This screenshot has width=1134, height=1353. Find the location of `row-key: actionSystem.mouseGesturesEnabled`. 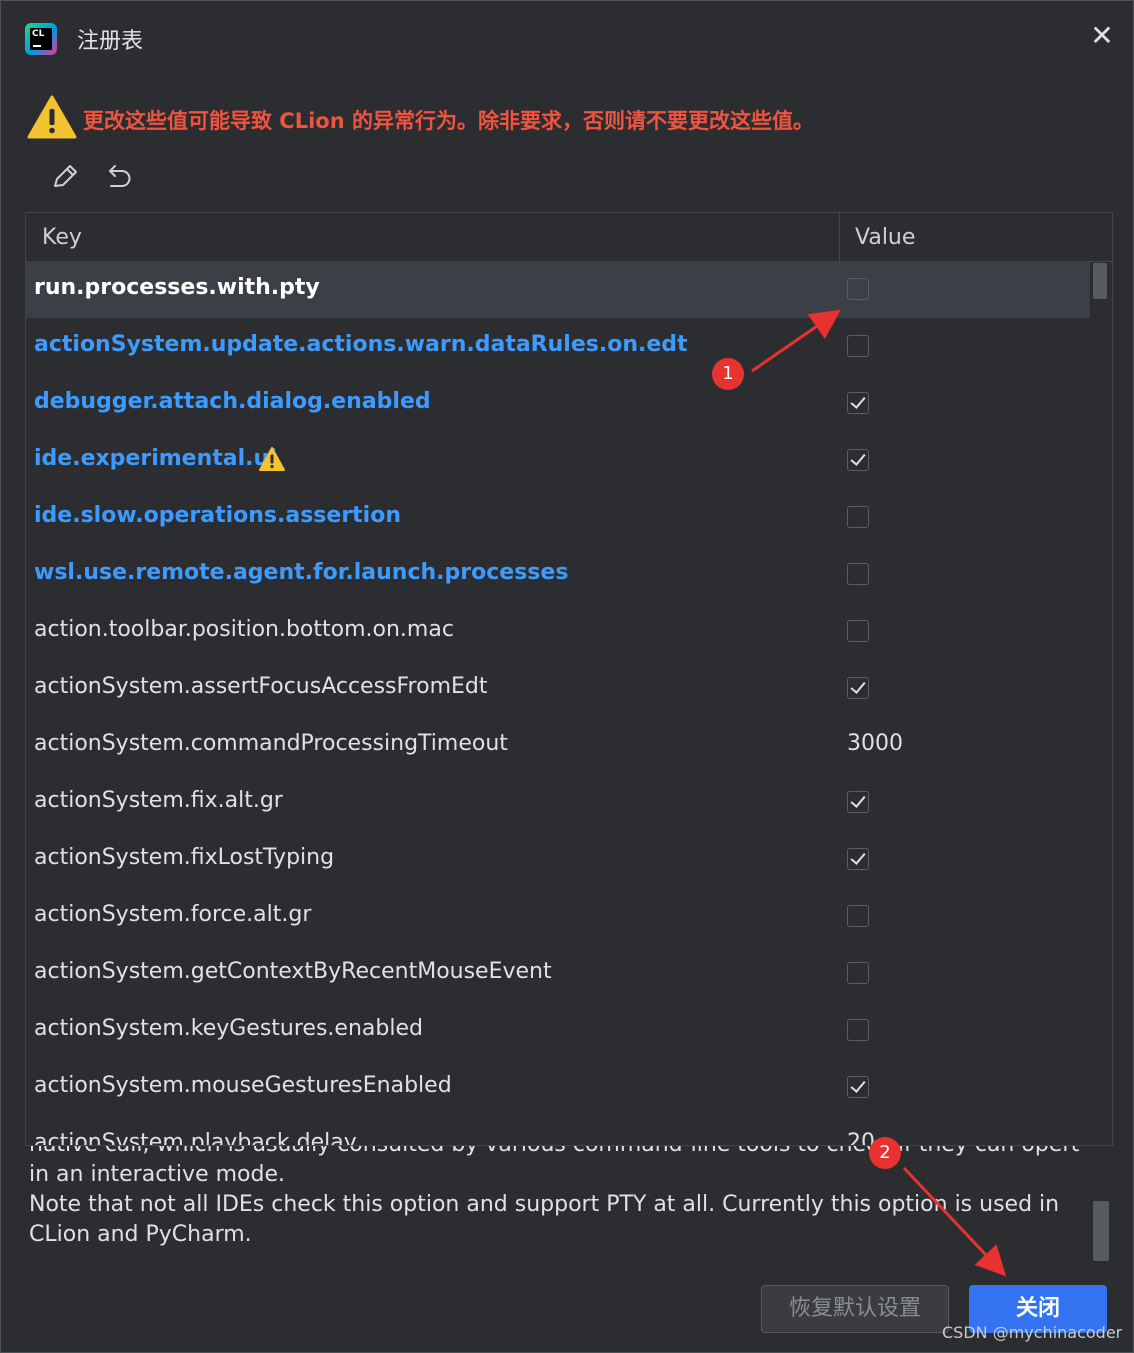

row-key: actionSystem.mouseGesturesEnabled is located at coordinates (243, 1085).